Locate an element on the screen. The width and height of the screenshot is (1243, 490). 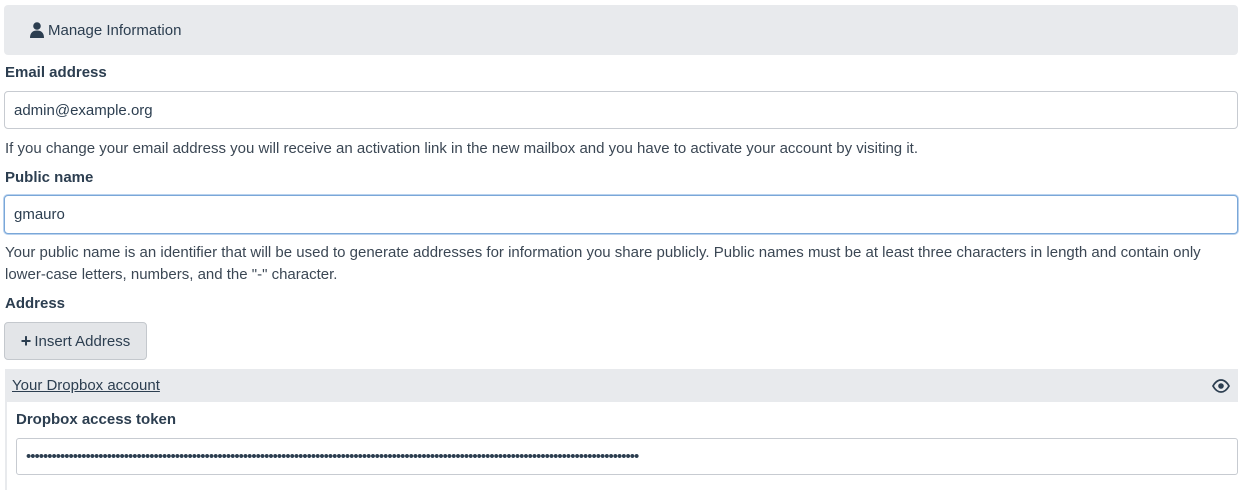
dropbox-token-label: Dropbox access token is located at coordinates (96, 419).